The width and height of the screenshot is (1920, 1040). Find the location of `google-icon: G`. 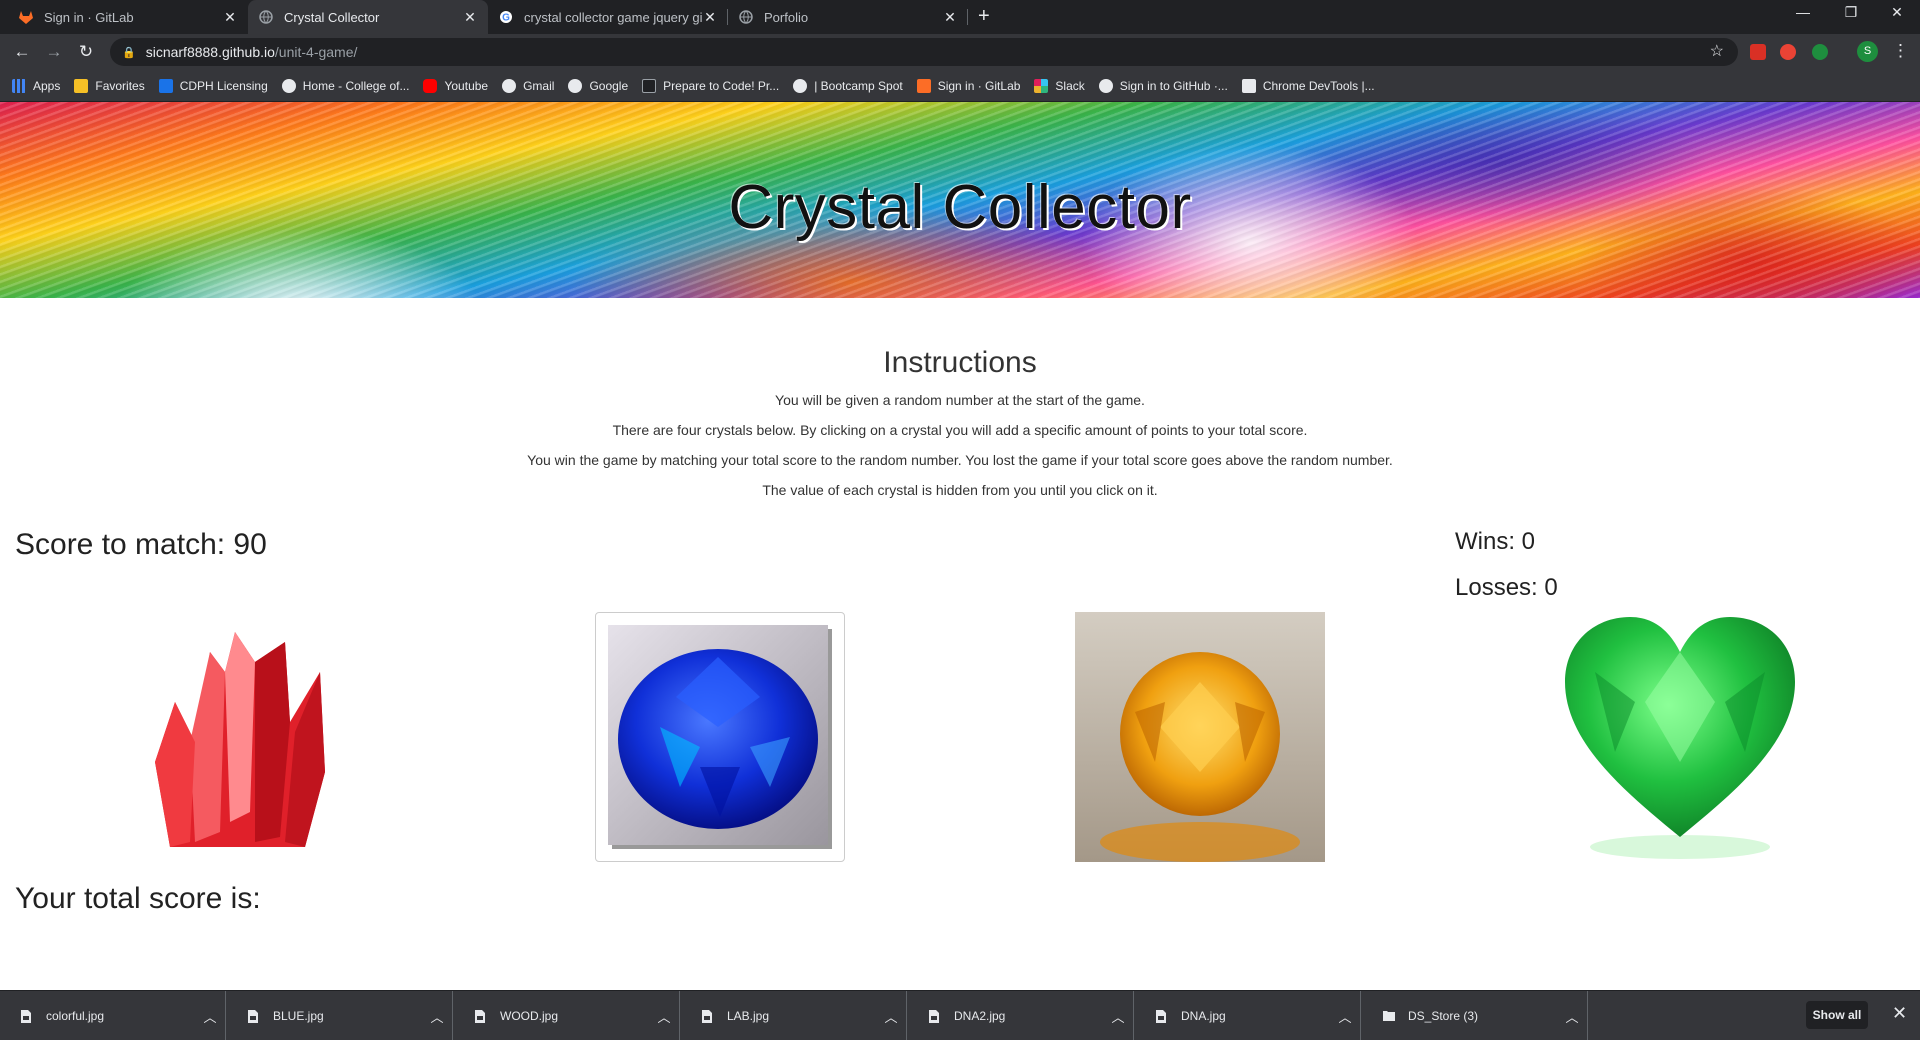

google-icon: G is located at coordinates (506, 17).